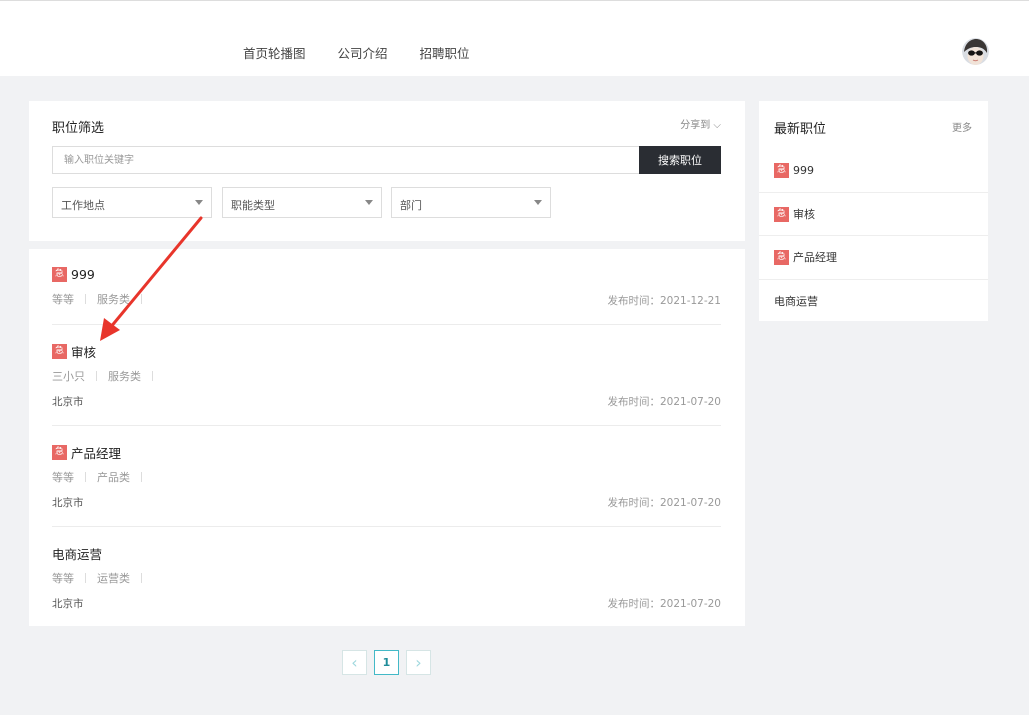  I want to click on location-select-label: 工作地点, so click(83, 205).